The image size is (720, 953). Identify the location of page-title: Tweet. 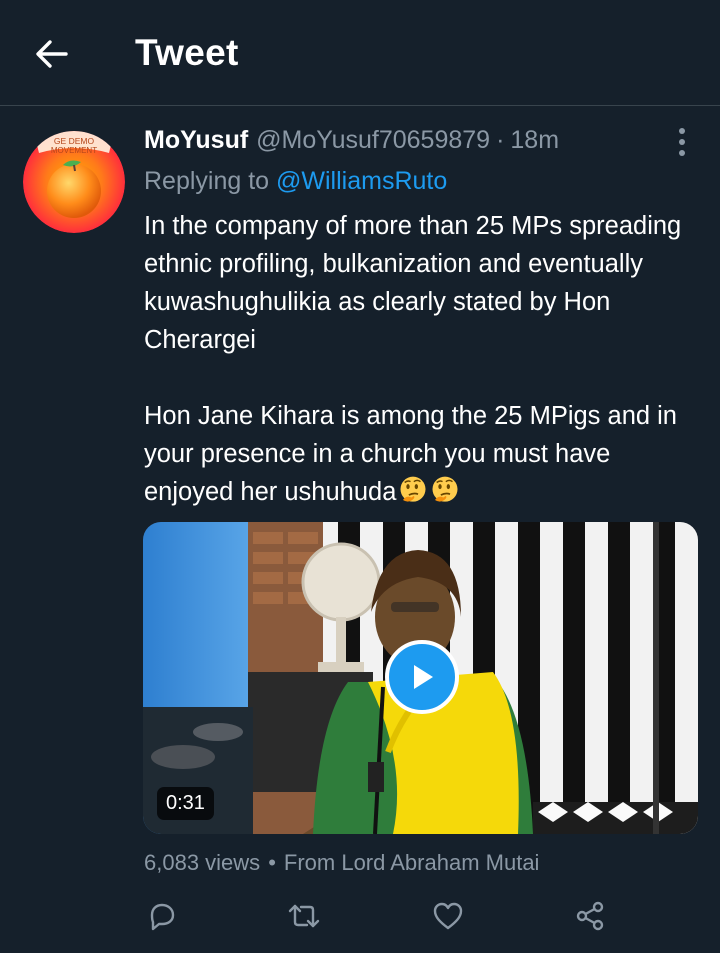
(187, 52).